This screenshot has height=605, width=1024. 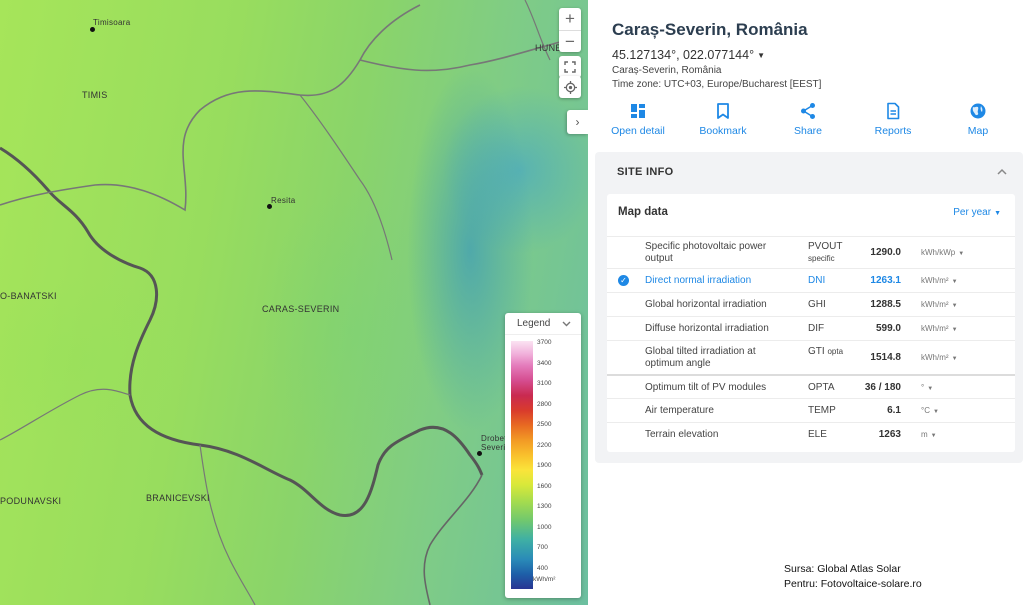 What do you see at coordinates (638, 131) in the screenshot?
I see `open-detail-label: Open detail` at bounding box center [638, 131].